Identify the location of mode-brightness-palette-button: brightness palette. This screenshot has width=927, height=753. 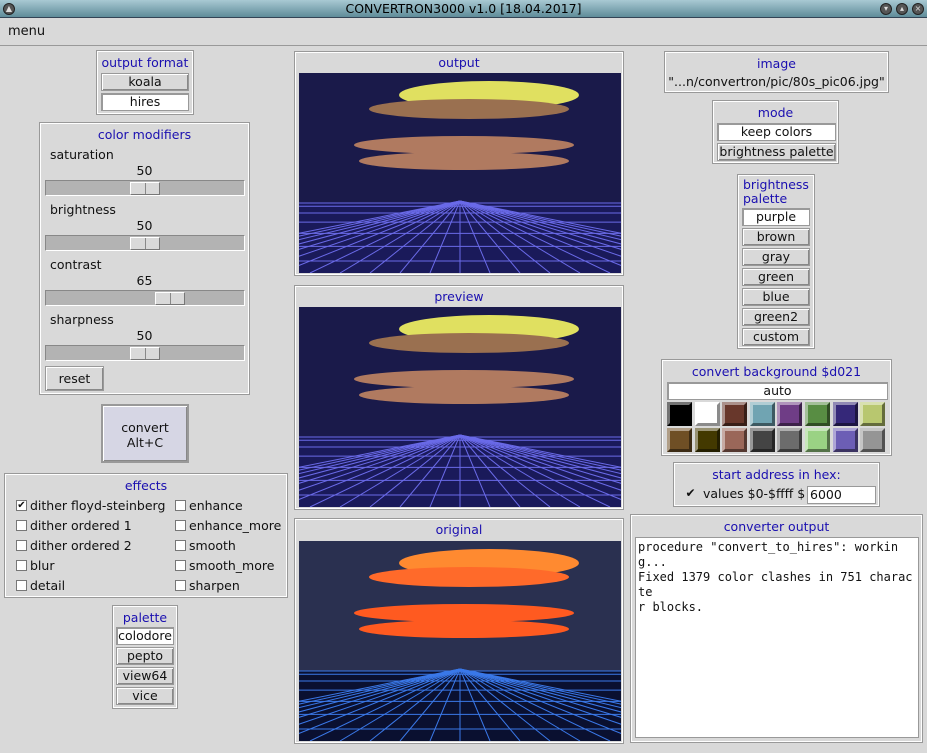
(776, 152).